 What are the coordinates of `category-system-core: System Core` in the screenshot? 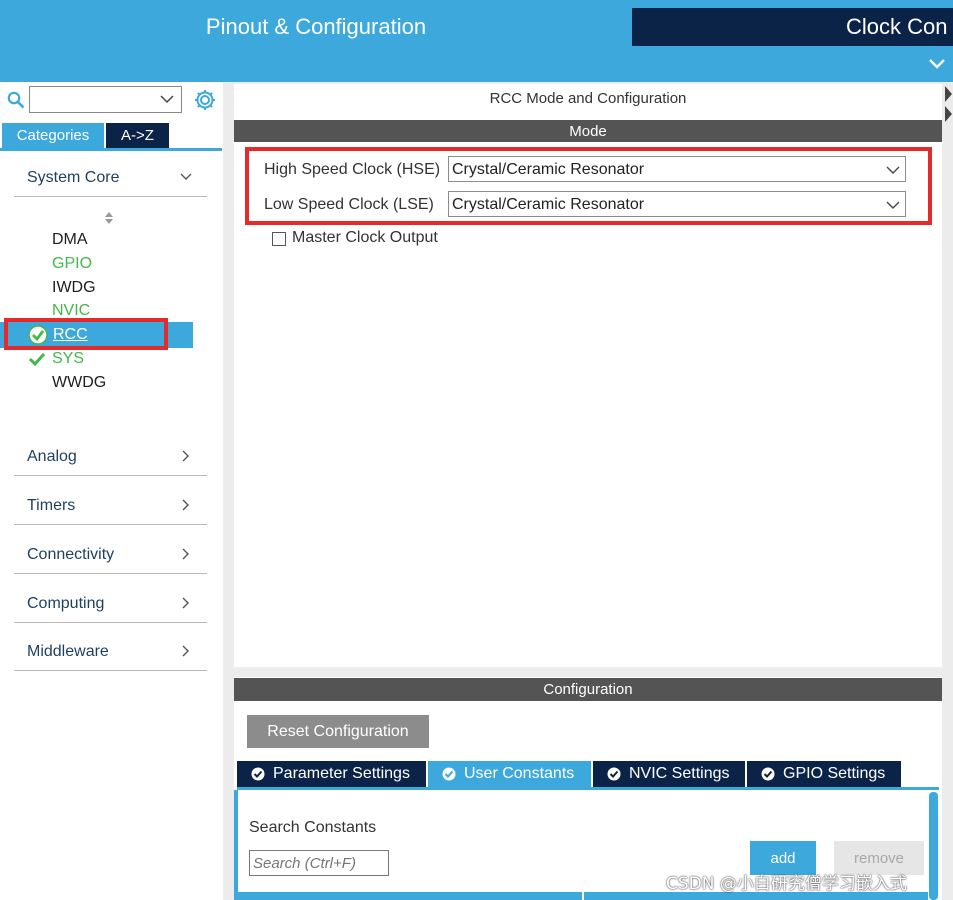 It's located at (110, 177).